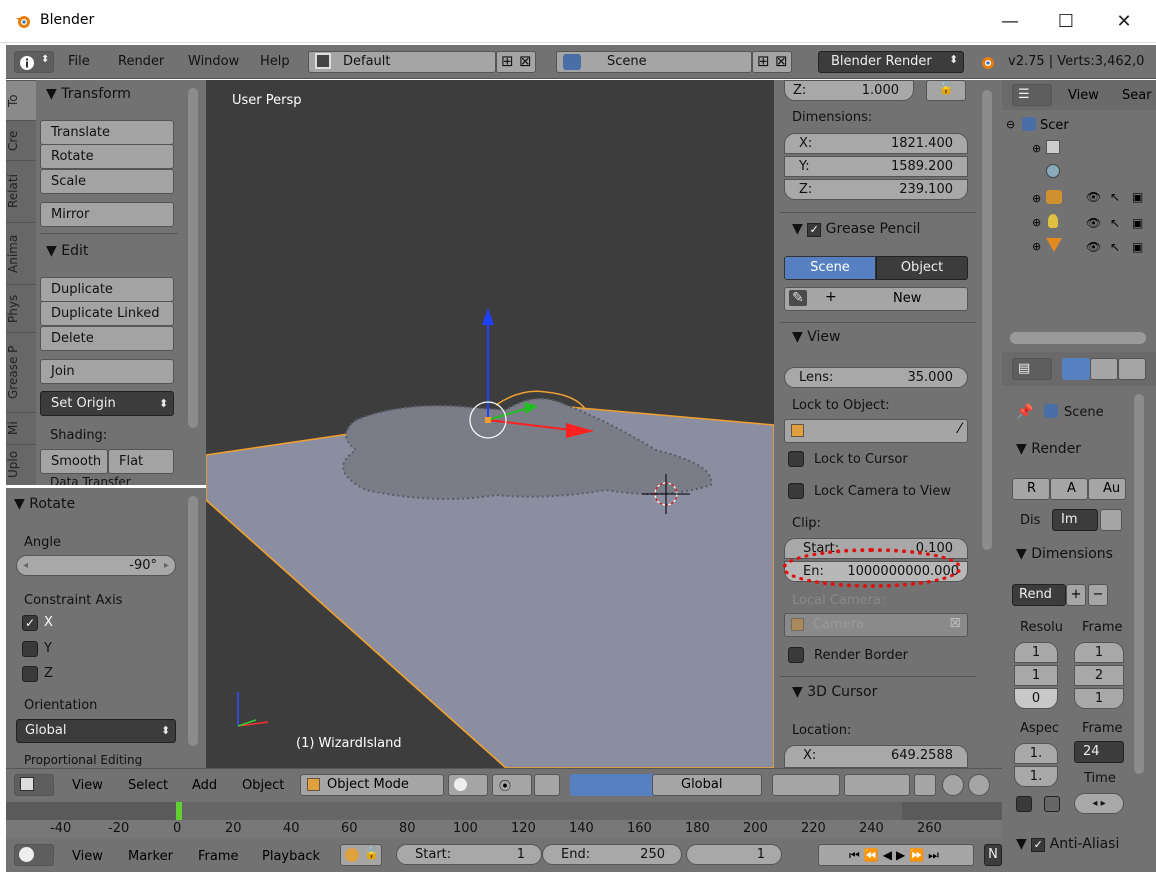 Image resolution: width=1156 pixels, height=872 pixels. What do you see at coordinates (107, 403) in the screenshot?
I see `set-origin-dropdown: Set Origin ⬍` at bounding box center [107, 403].